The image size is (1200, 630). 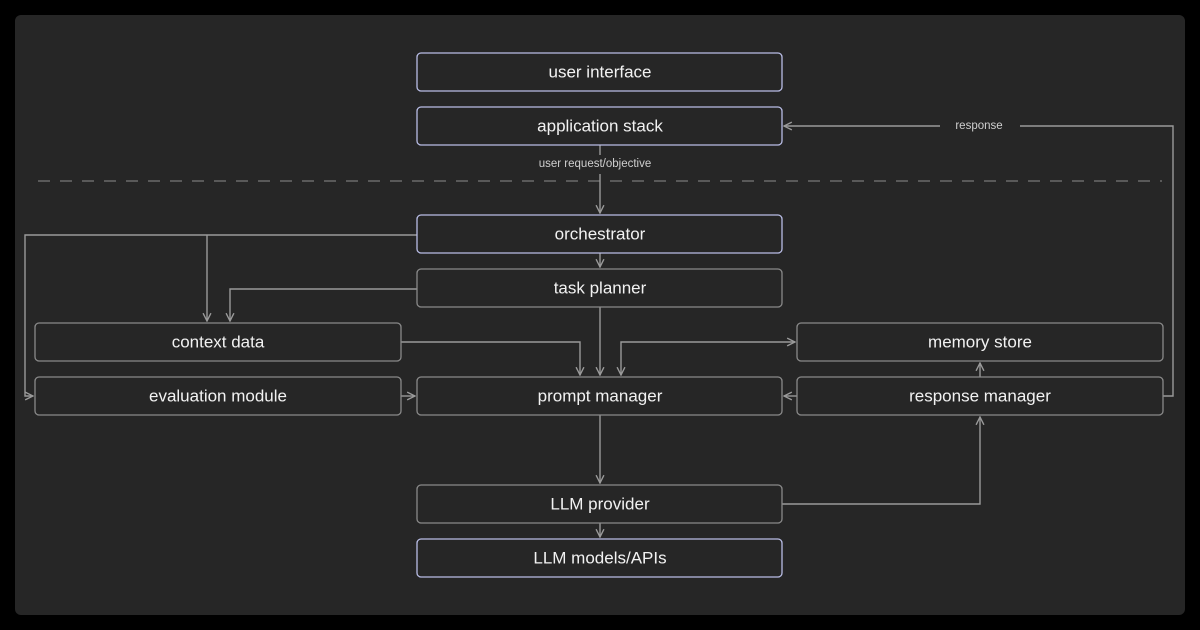 I want to click on node-orchestrator: orchestrator, so click(x=599, y=234).